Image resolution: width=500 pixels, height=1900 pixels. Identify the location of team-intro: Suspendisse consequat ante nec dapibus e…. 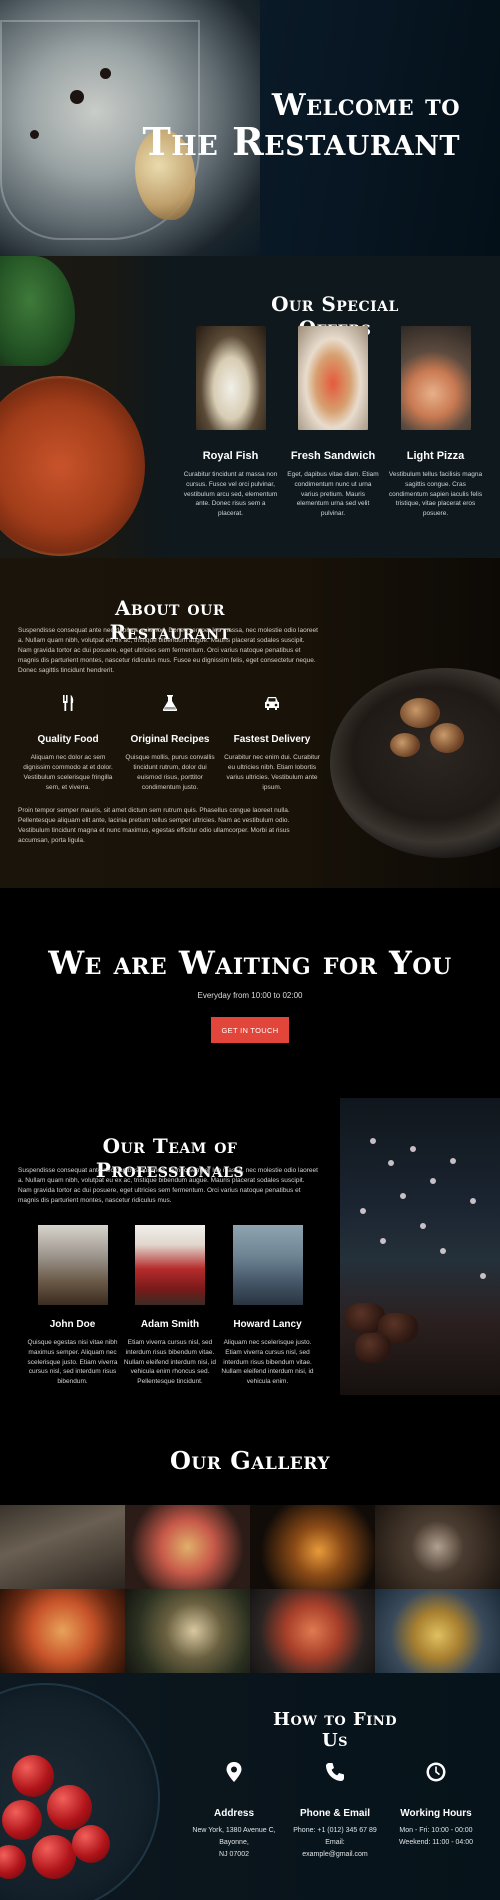
(168, 1186).